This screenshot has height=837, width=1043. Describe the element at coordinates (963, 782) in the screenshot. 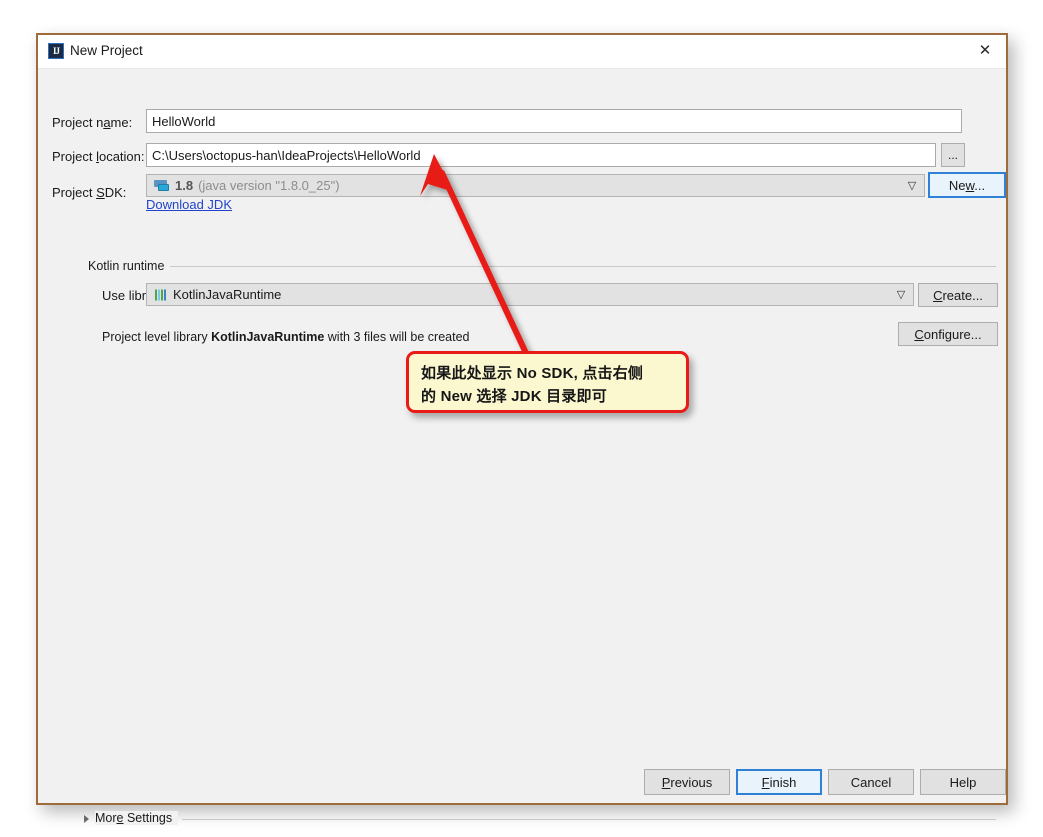

I see `help-button: Help` at that location.